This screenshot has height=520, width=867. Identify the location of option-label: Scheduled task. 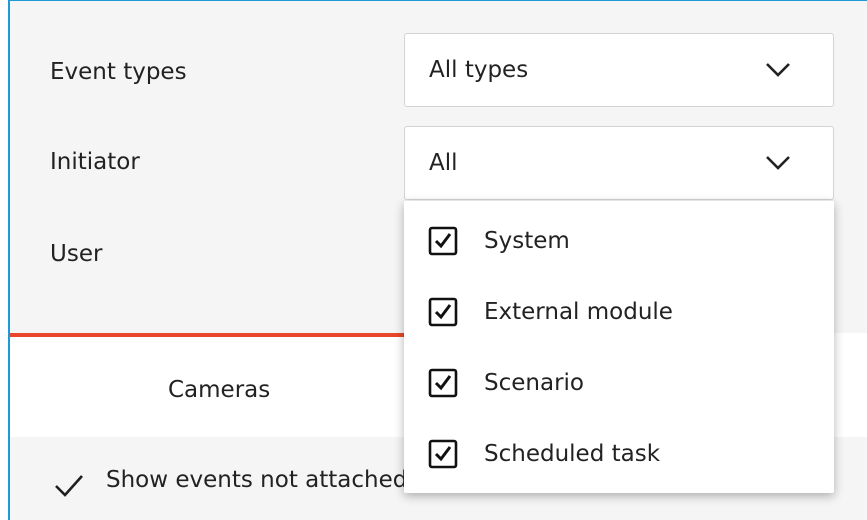
(572, 454).